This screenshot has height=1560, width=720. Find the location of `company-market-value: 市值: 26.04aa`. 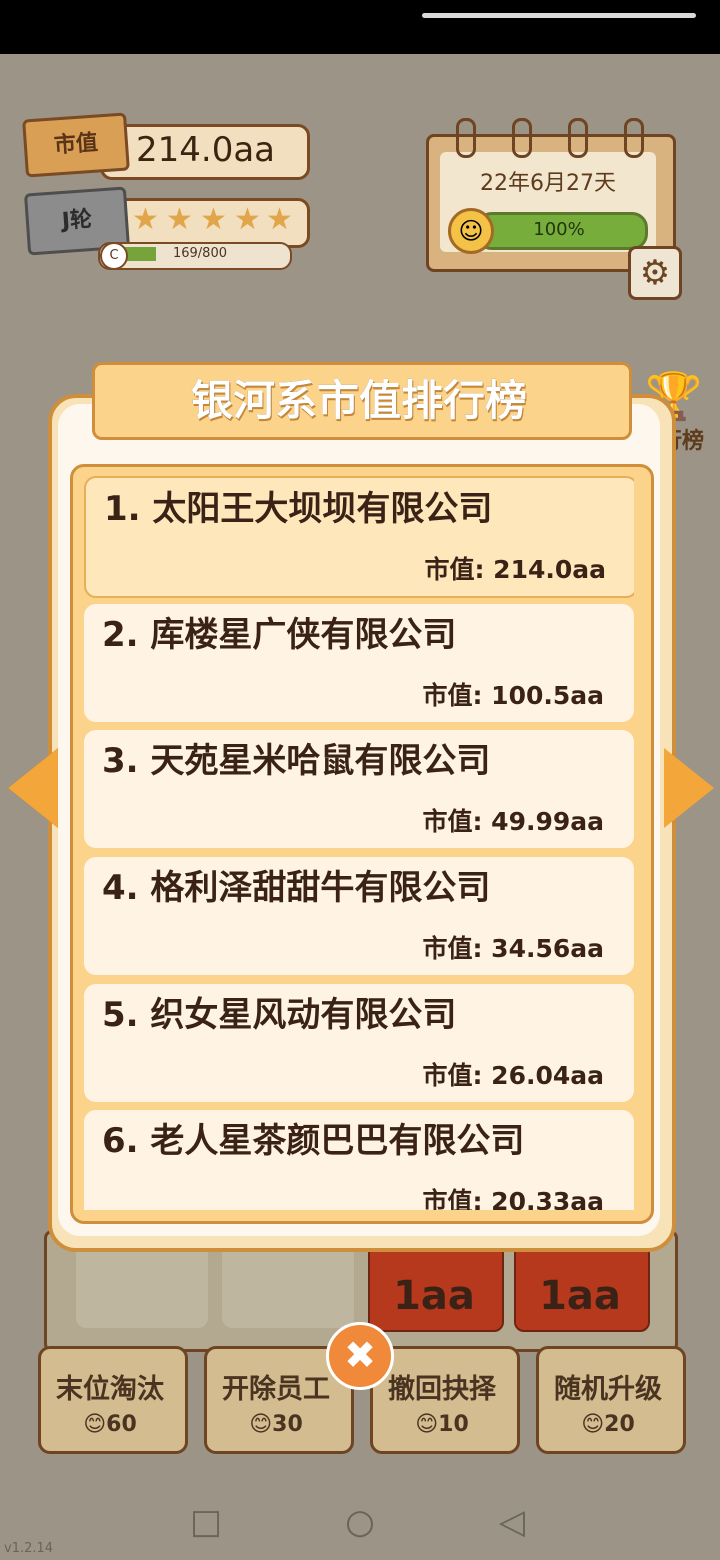

company-market-value: 市值: 26.04aa is located at coordinates (513, 1075).